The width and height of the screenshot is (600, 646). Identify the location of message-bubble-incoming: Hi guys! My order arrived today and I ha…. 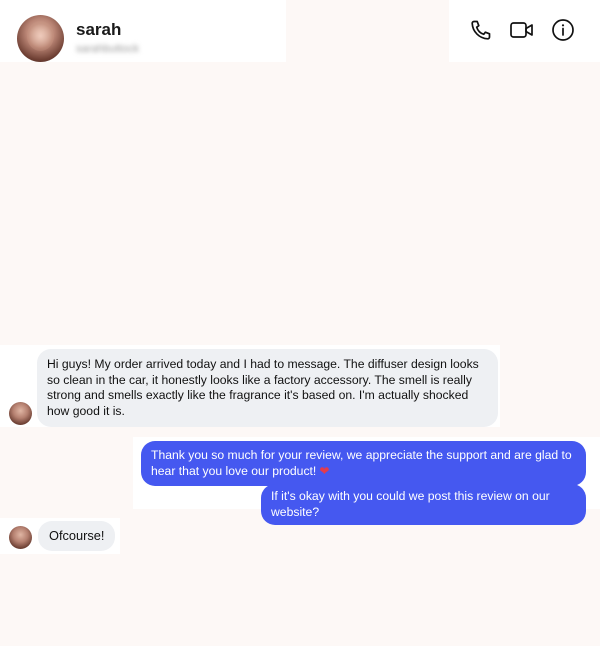
(267, 388).